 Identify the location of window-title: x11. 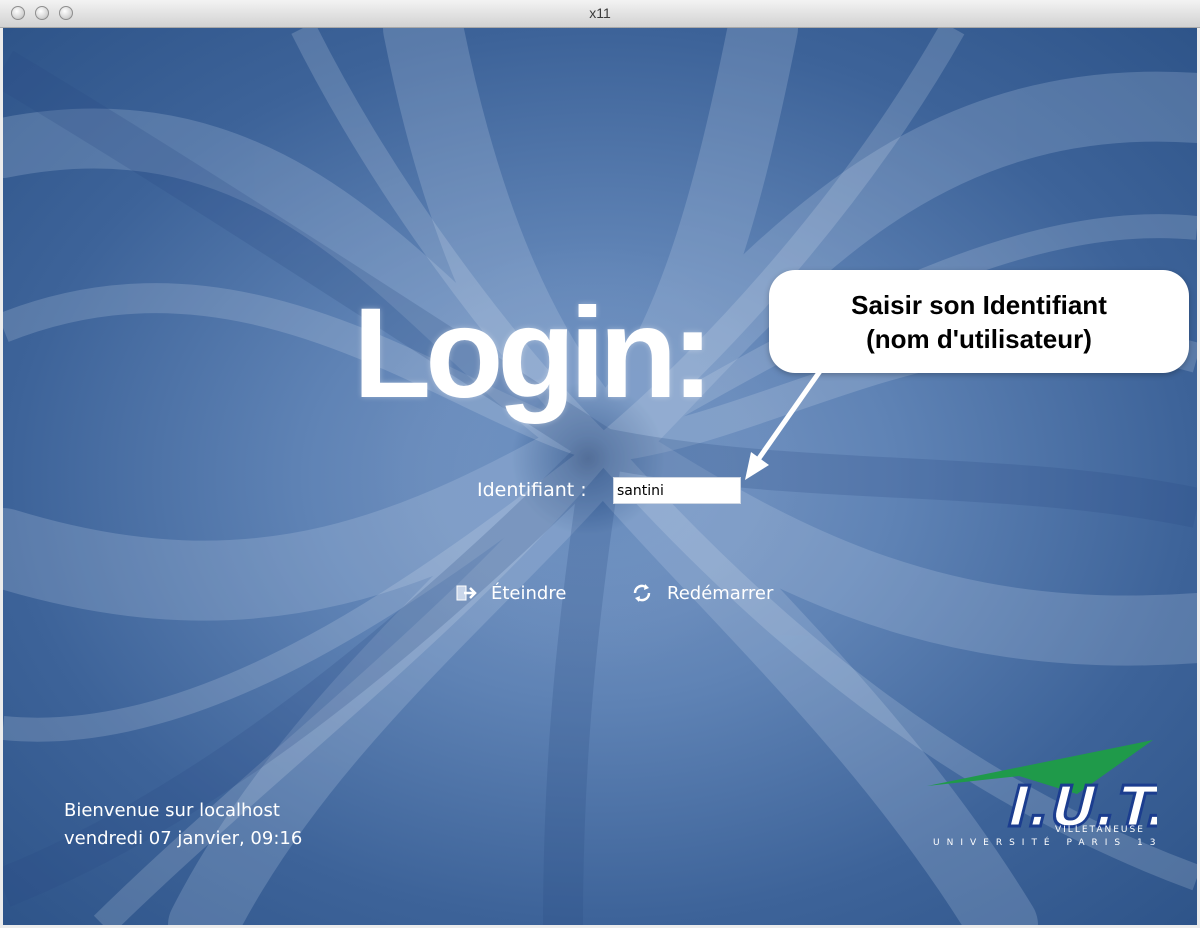
(600, 13).